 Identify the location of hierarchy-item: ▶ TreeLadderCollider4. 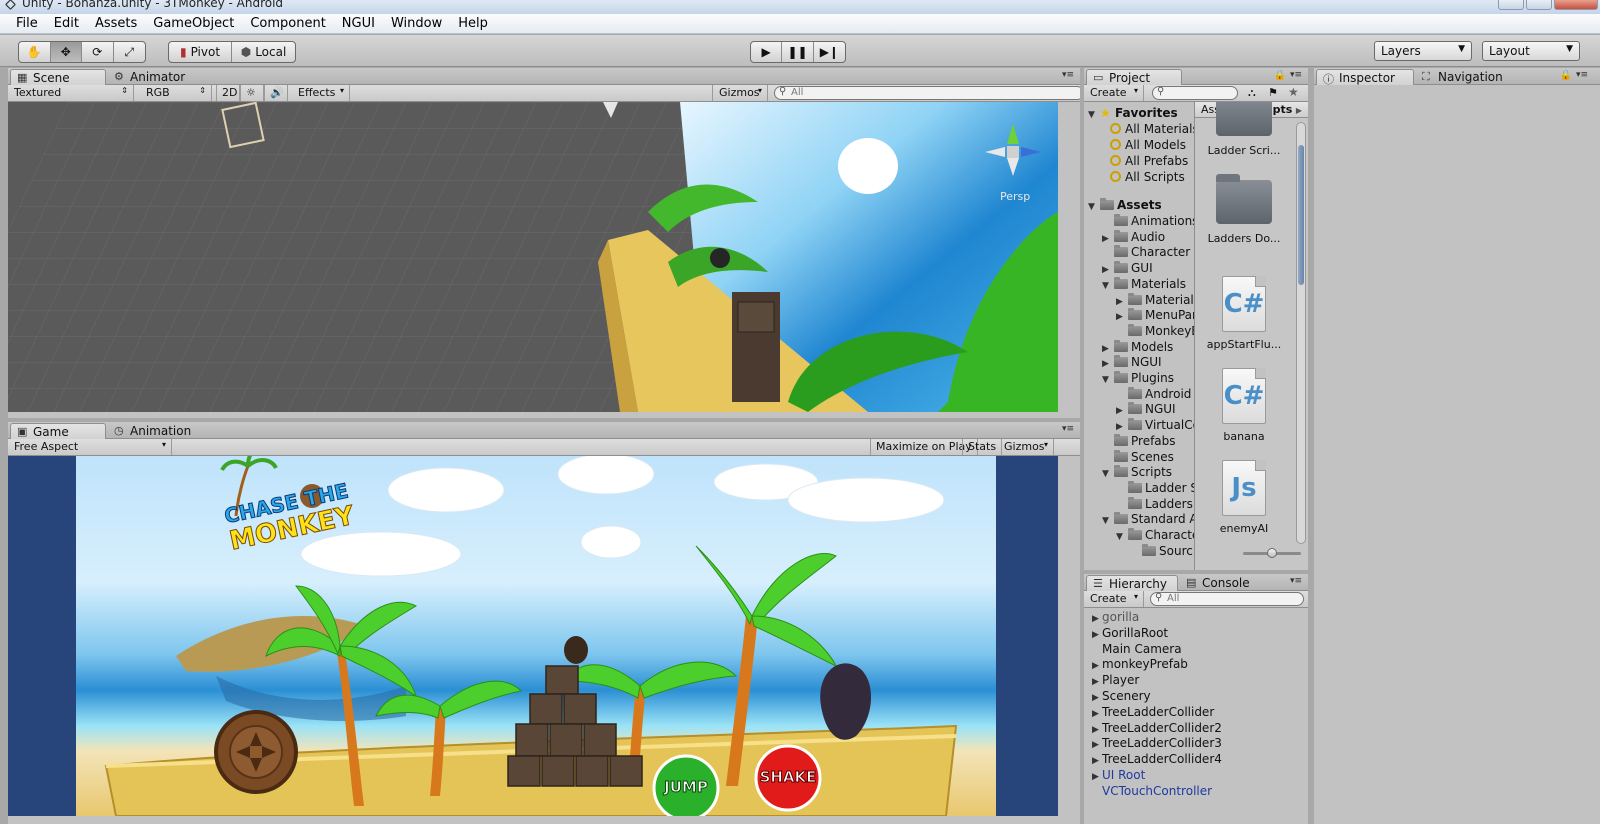
(1157, 760).